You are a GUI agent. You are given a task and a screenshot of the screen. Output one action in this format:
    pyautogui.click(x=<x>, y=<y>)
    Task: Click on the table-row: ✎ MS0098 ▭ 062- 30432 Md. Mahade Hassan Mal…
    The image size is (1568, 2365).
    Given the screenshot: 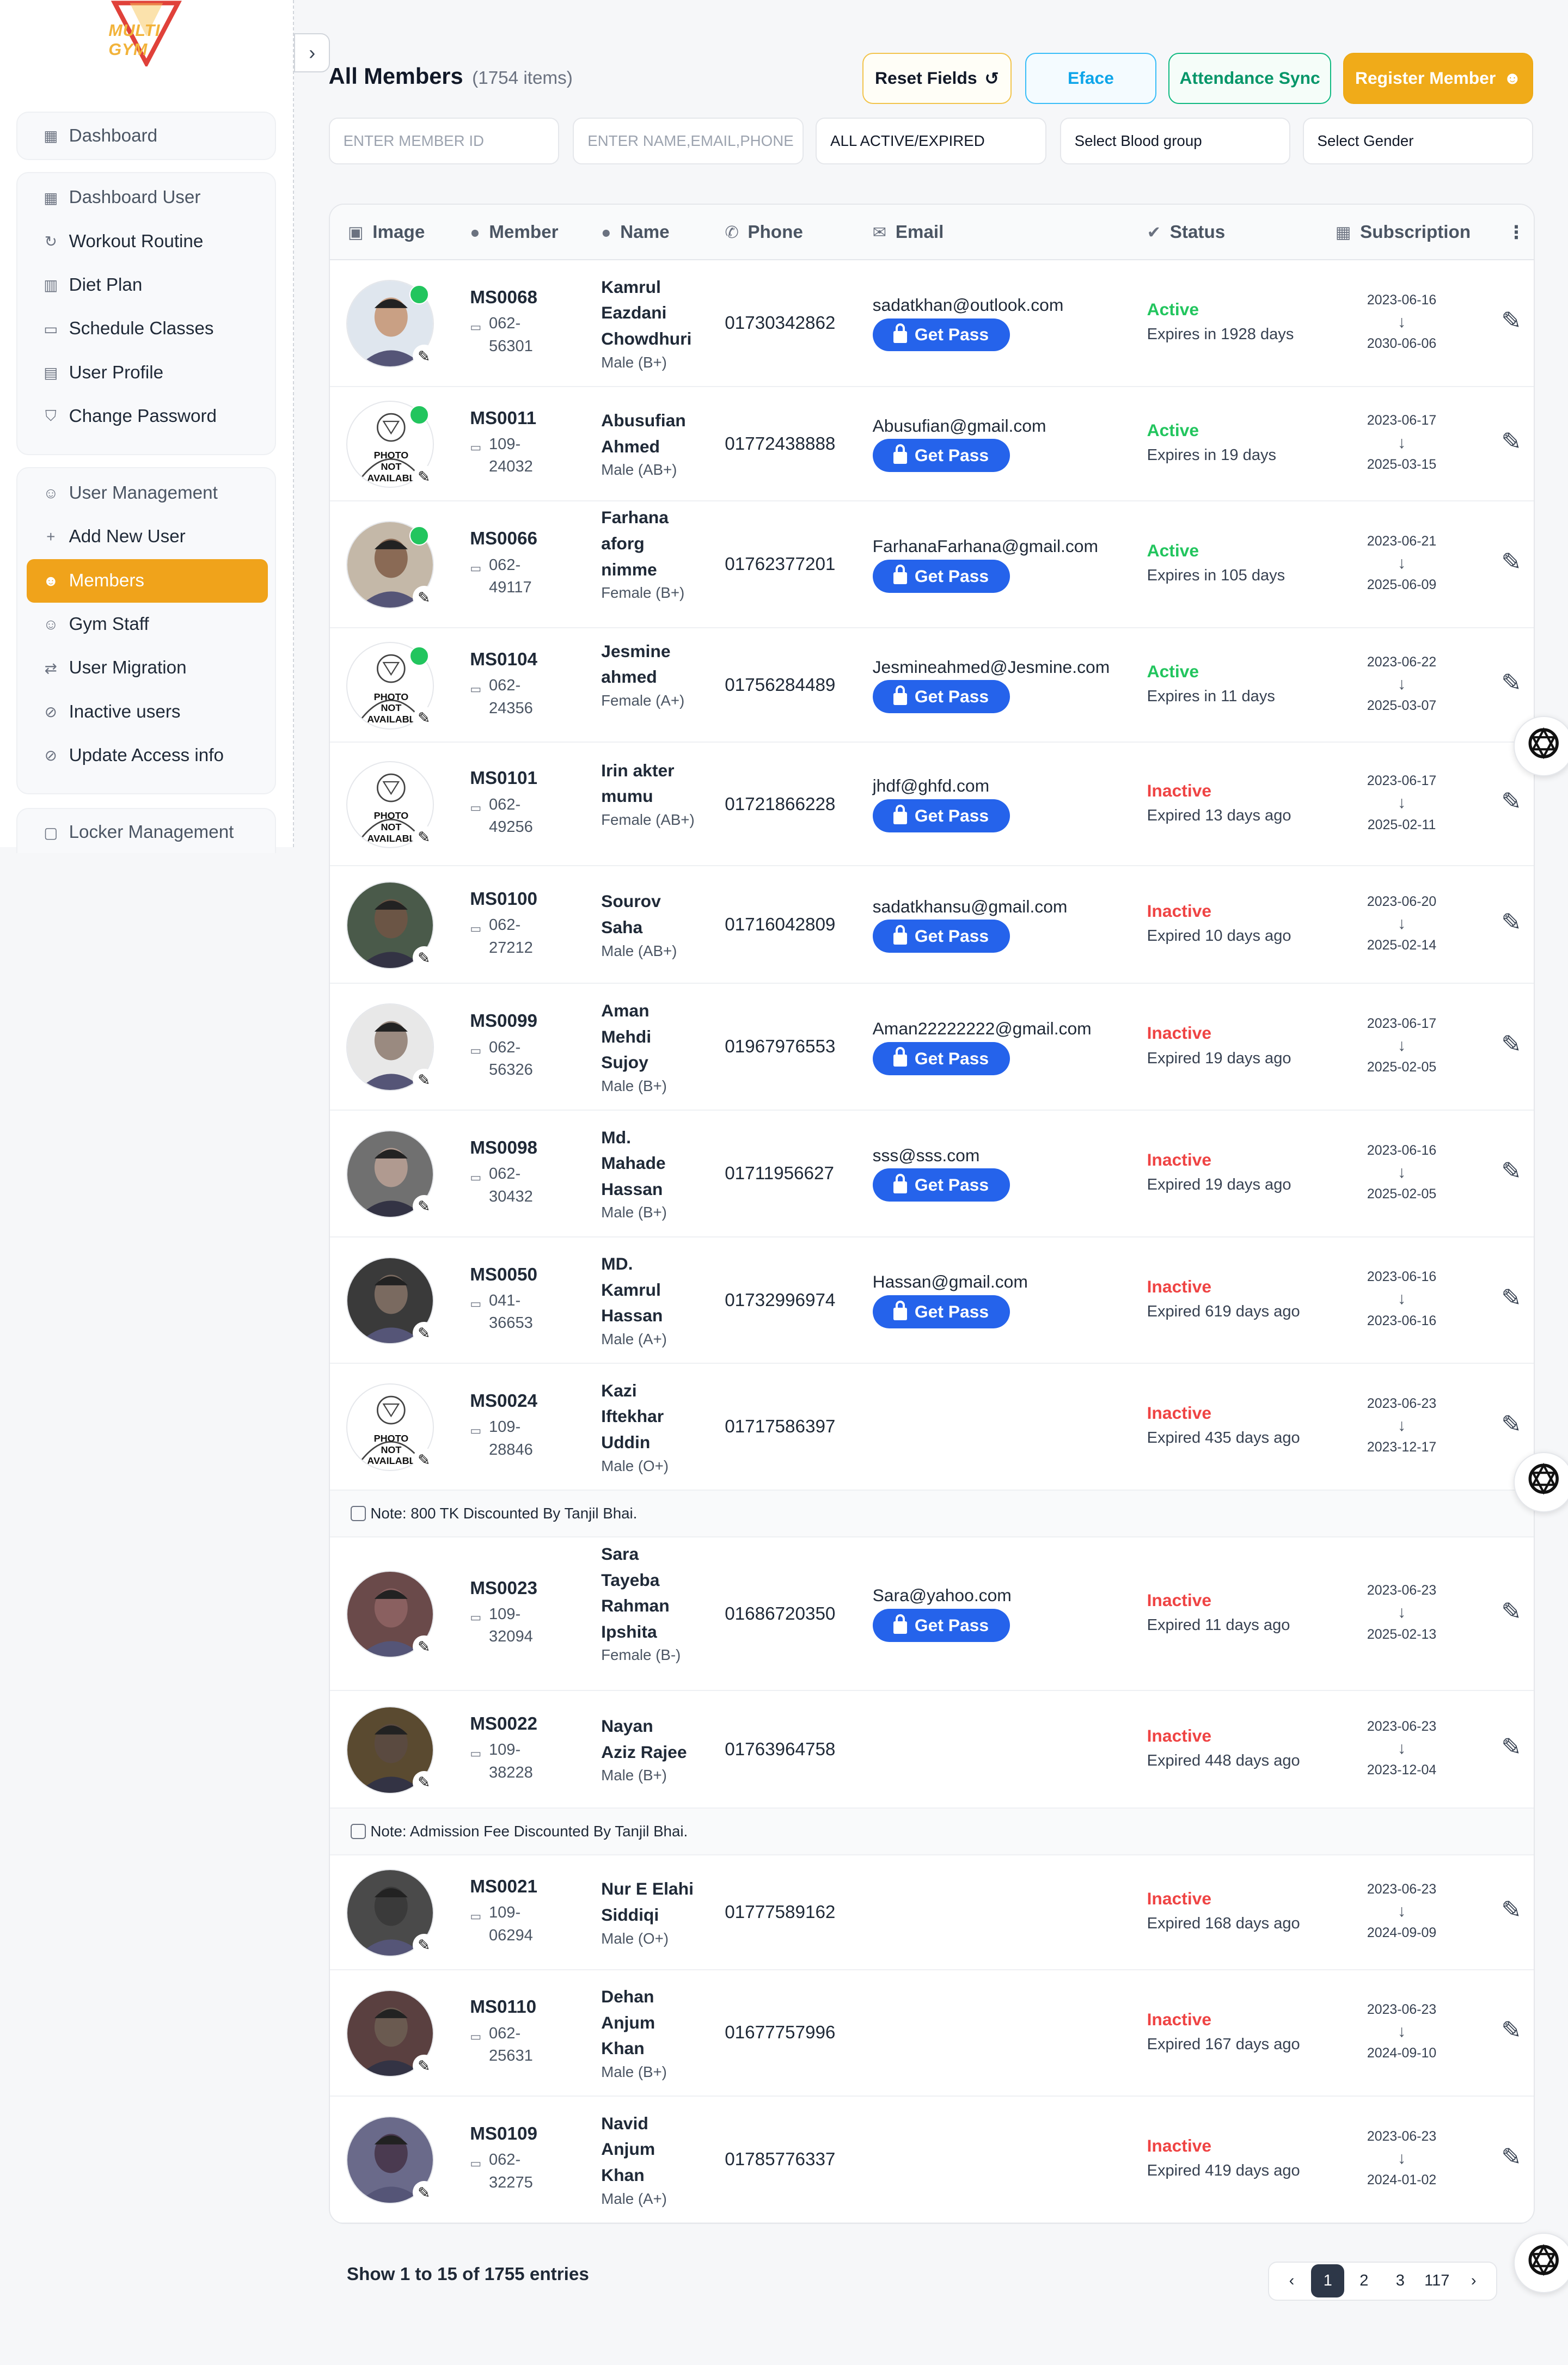 What is the action you would take?
    pyautogui.click(x=931, y=1174)
    